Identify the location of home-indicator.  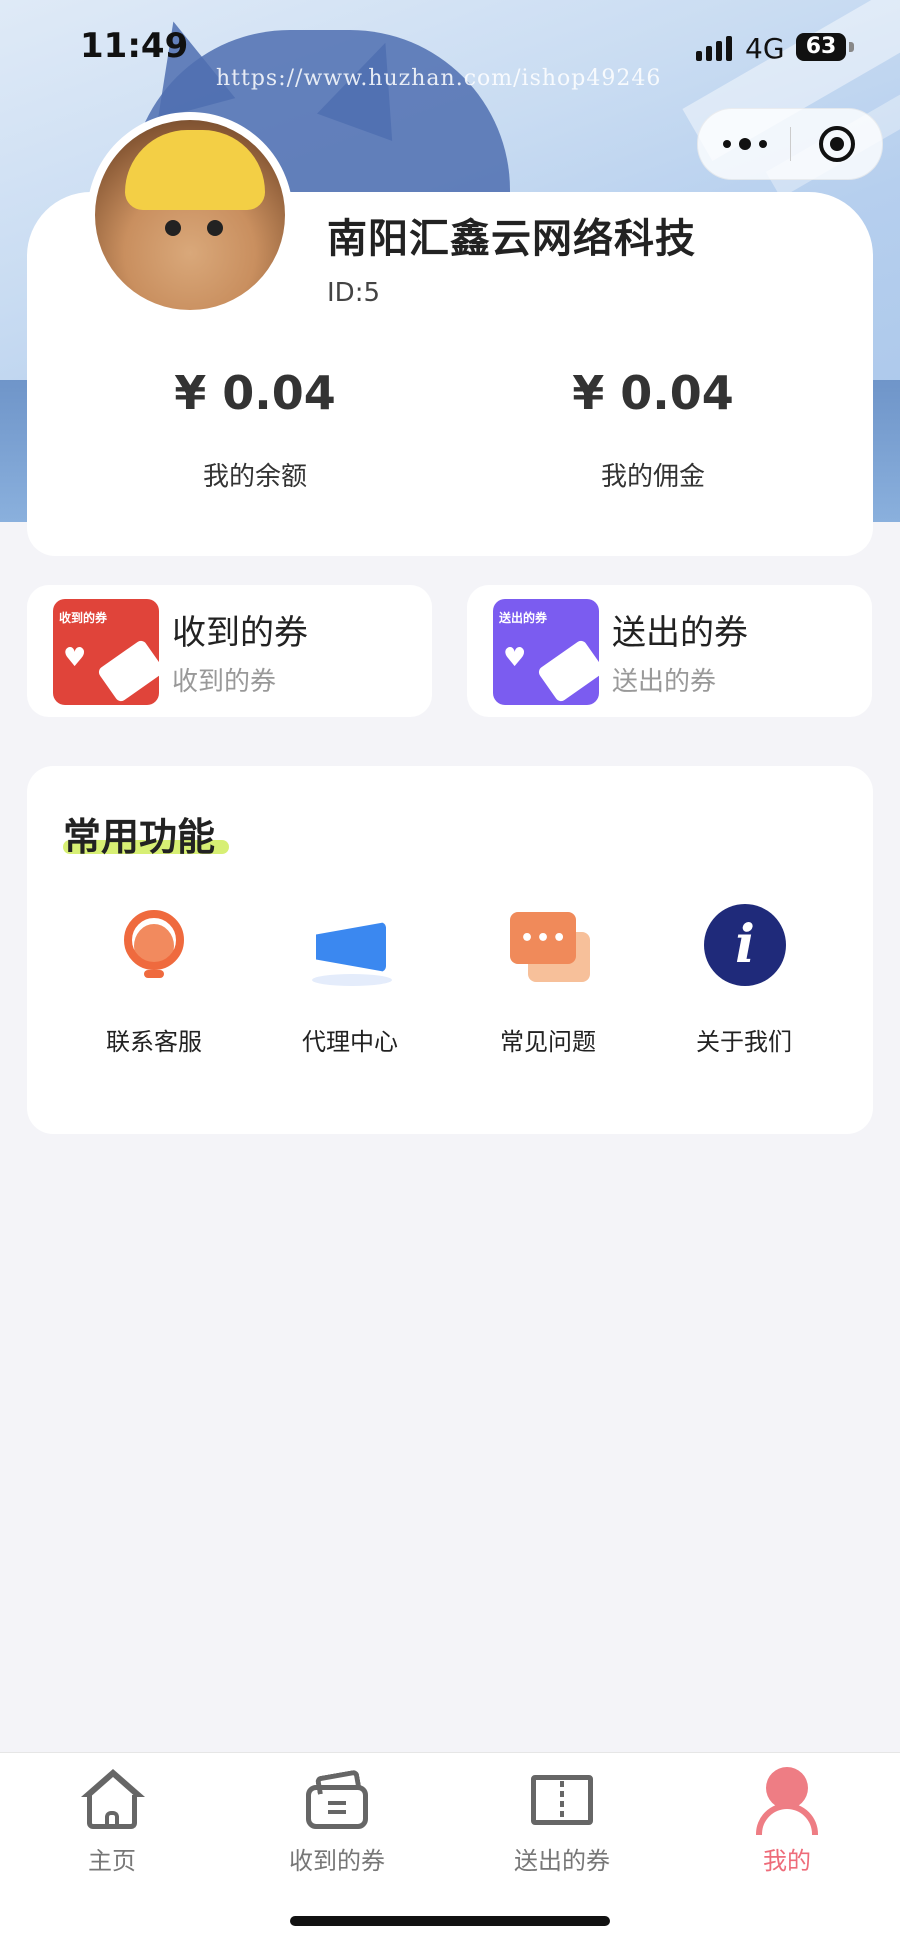
(450, 1921).